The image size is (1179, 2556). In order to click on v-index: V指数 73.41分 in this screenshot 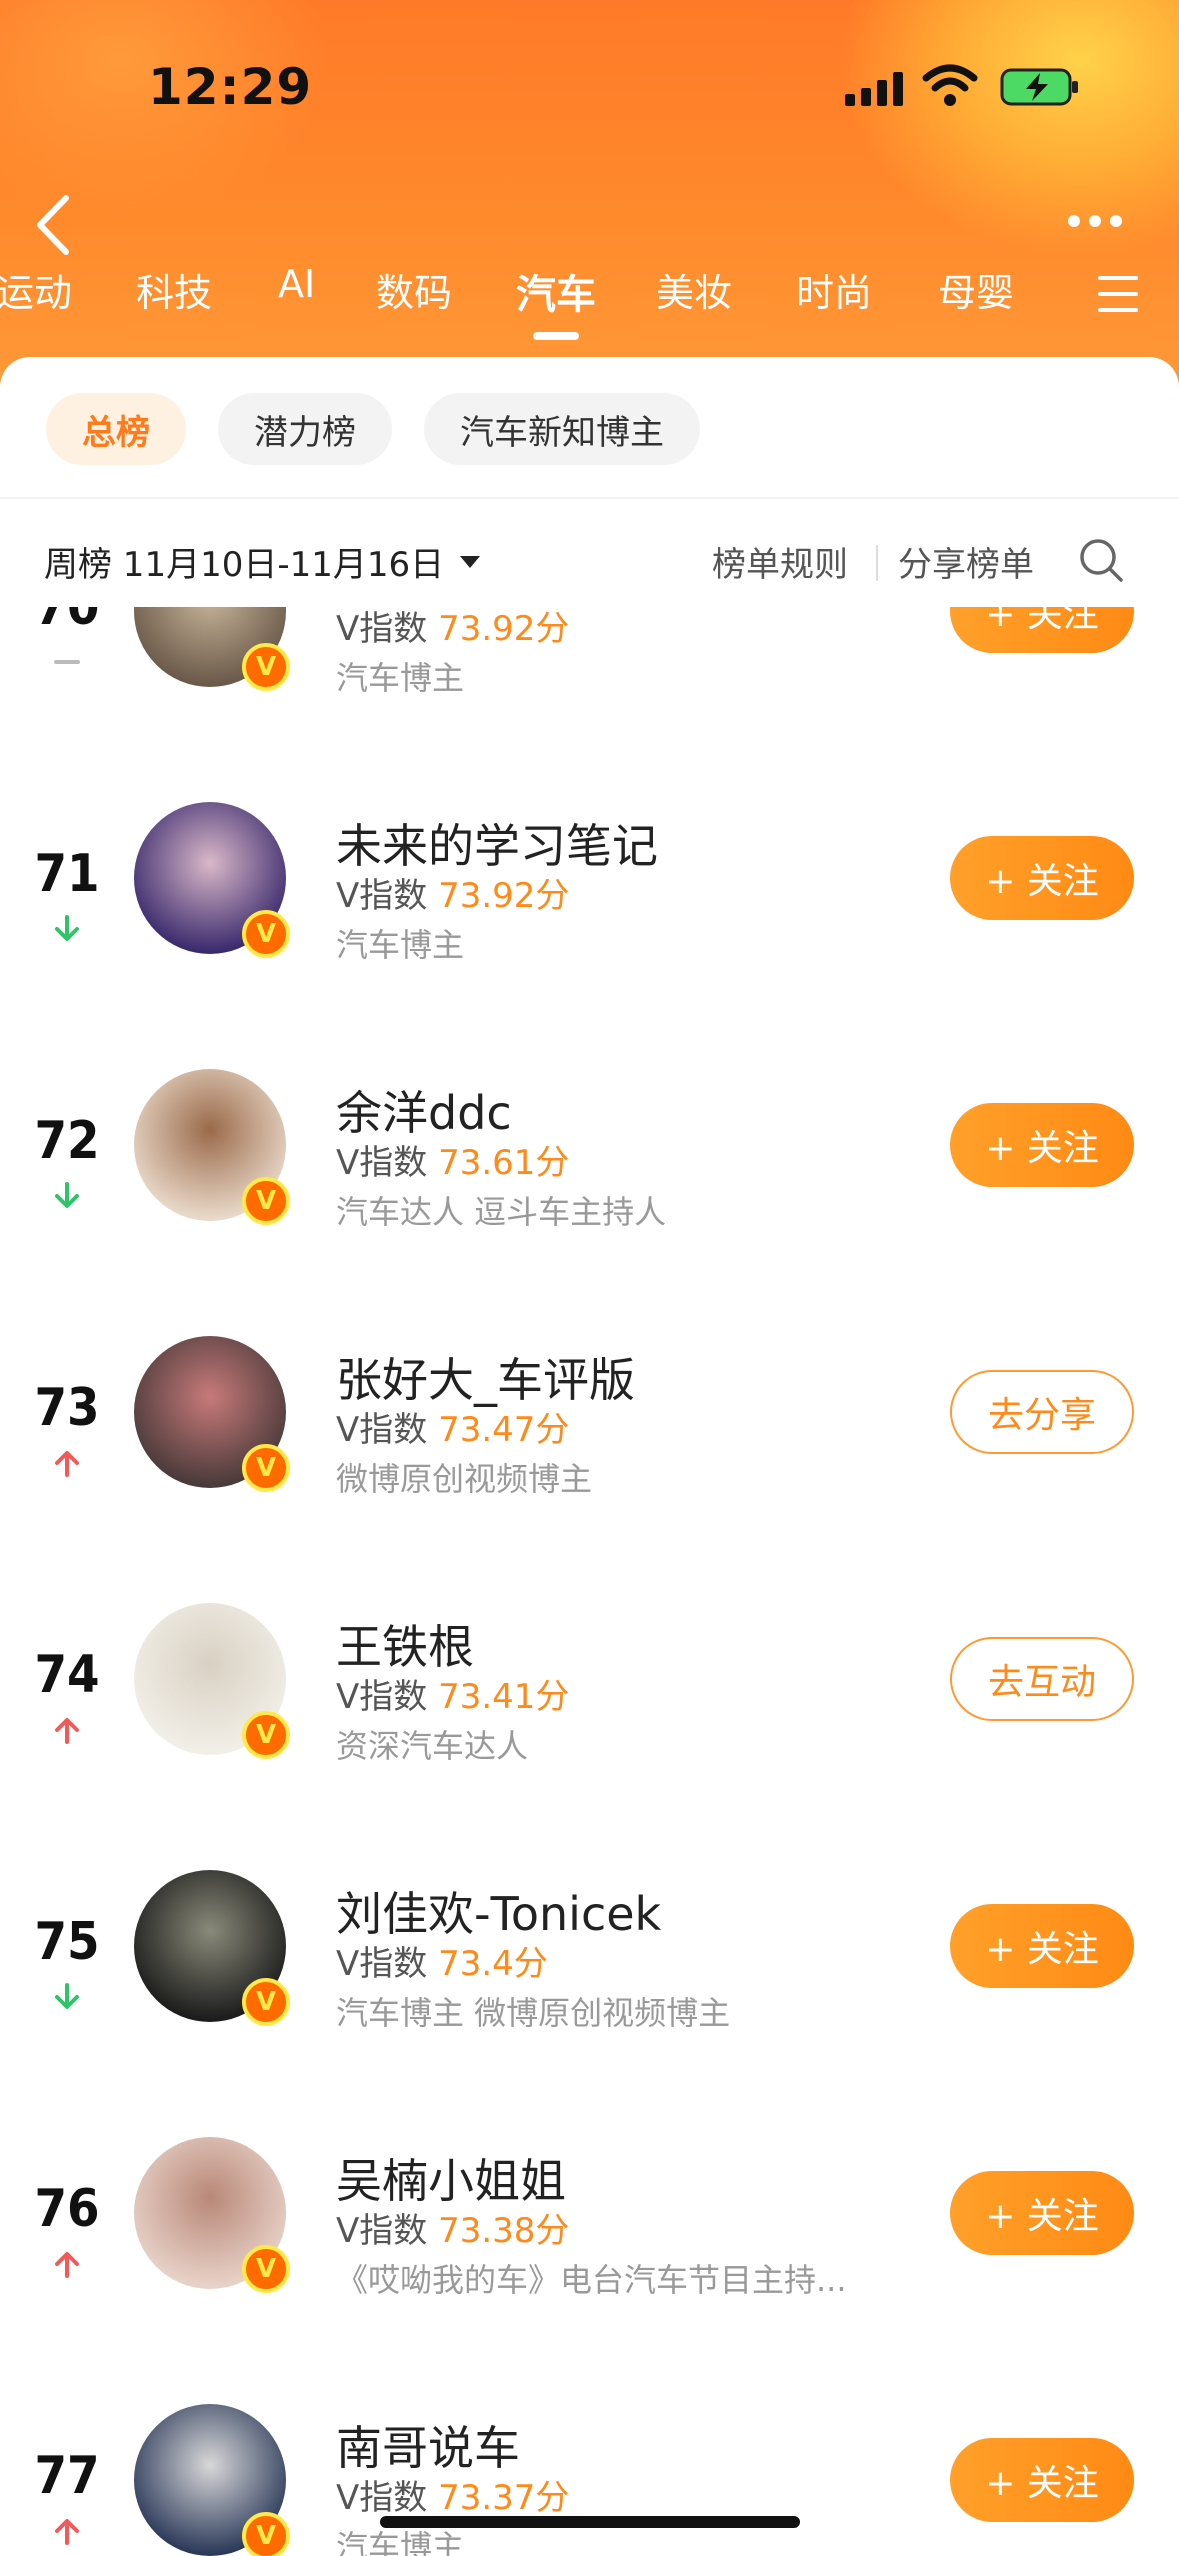, I will do `click(452, 1693)`.